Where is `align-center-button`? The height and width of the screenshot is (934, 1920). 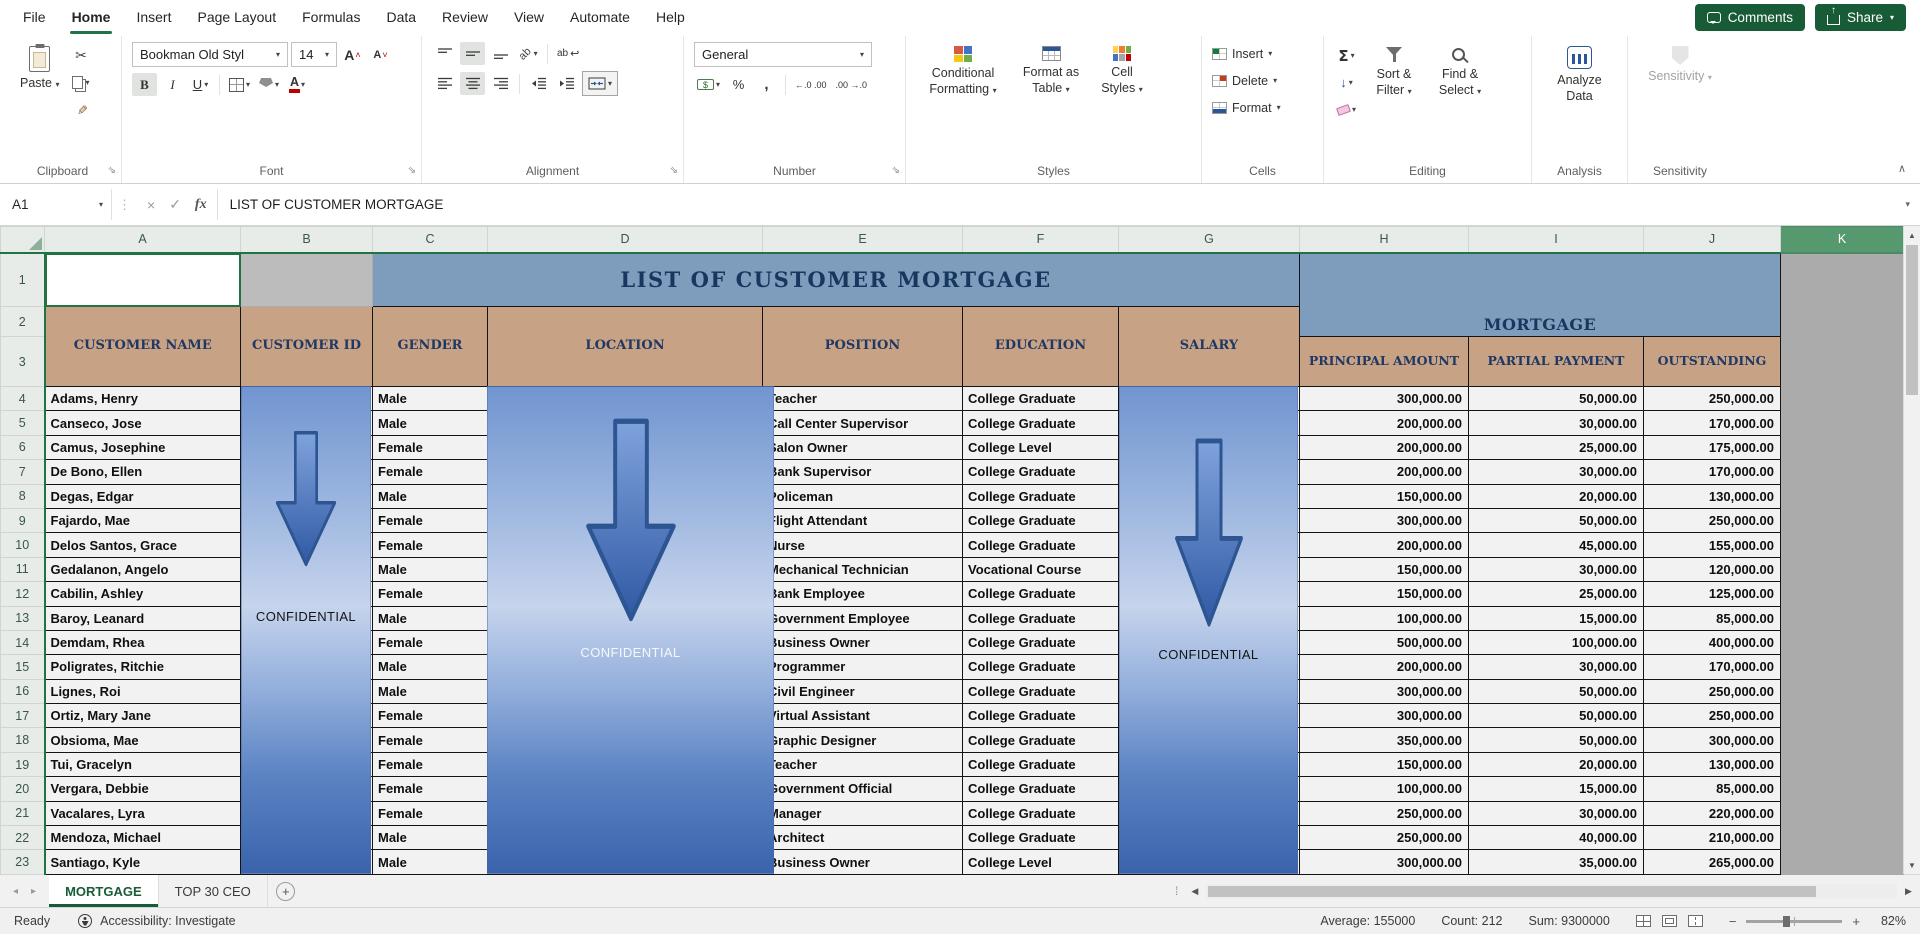
align-center-button is located at coordinates (472, 83).